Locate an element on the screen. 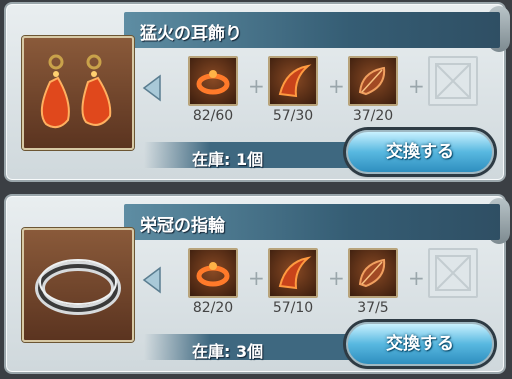 This screenshot has height=379, width=512. recipe-title-bar: 栄冠の指輪 is located at coordinates (312, 222).